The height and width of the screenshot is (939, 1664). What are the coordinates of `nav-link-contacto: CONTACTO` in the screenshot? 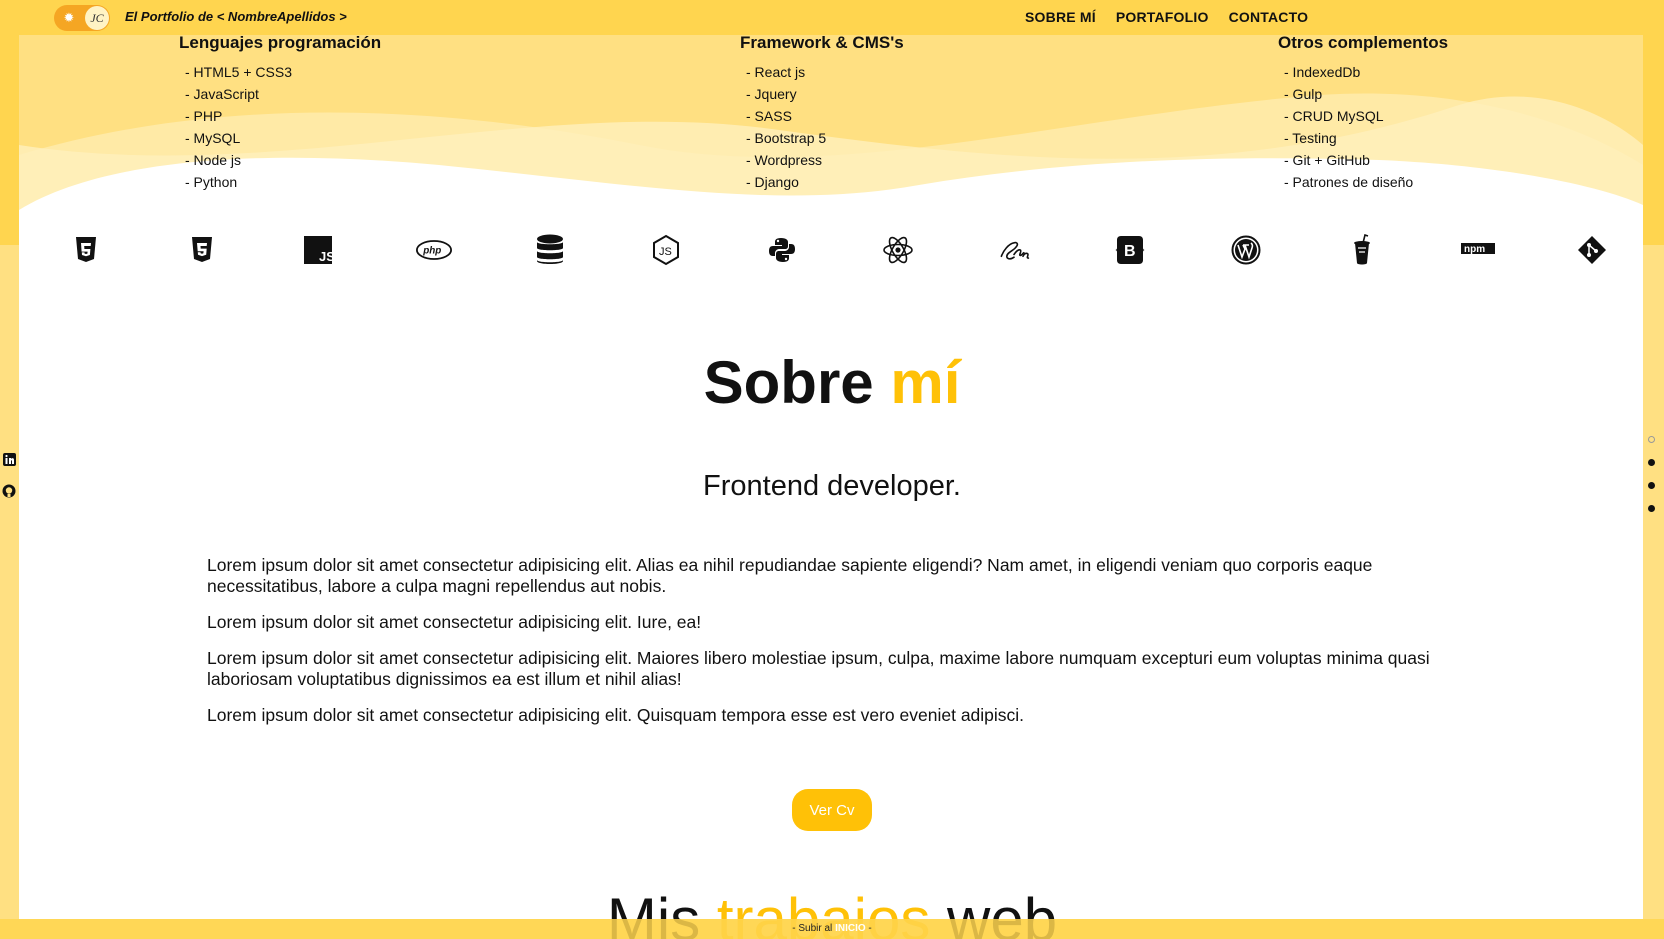 It's located at (1269, 17).